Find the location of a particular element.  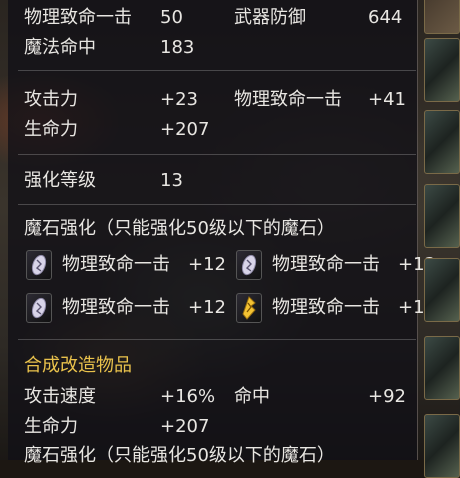

stone-3-value: +12 is located at coordinates (207, 307).